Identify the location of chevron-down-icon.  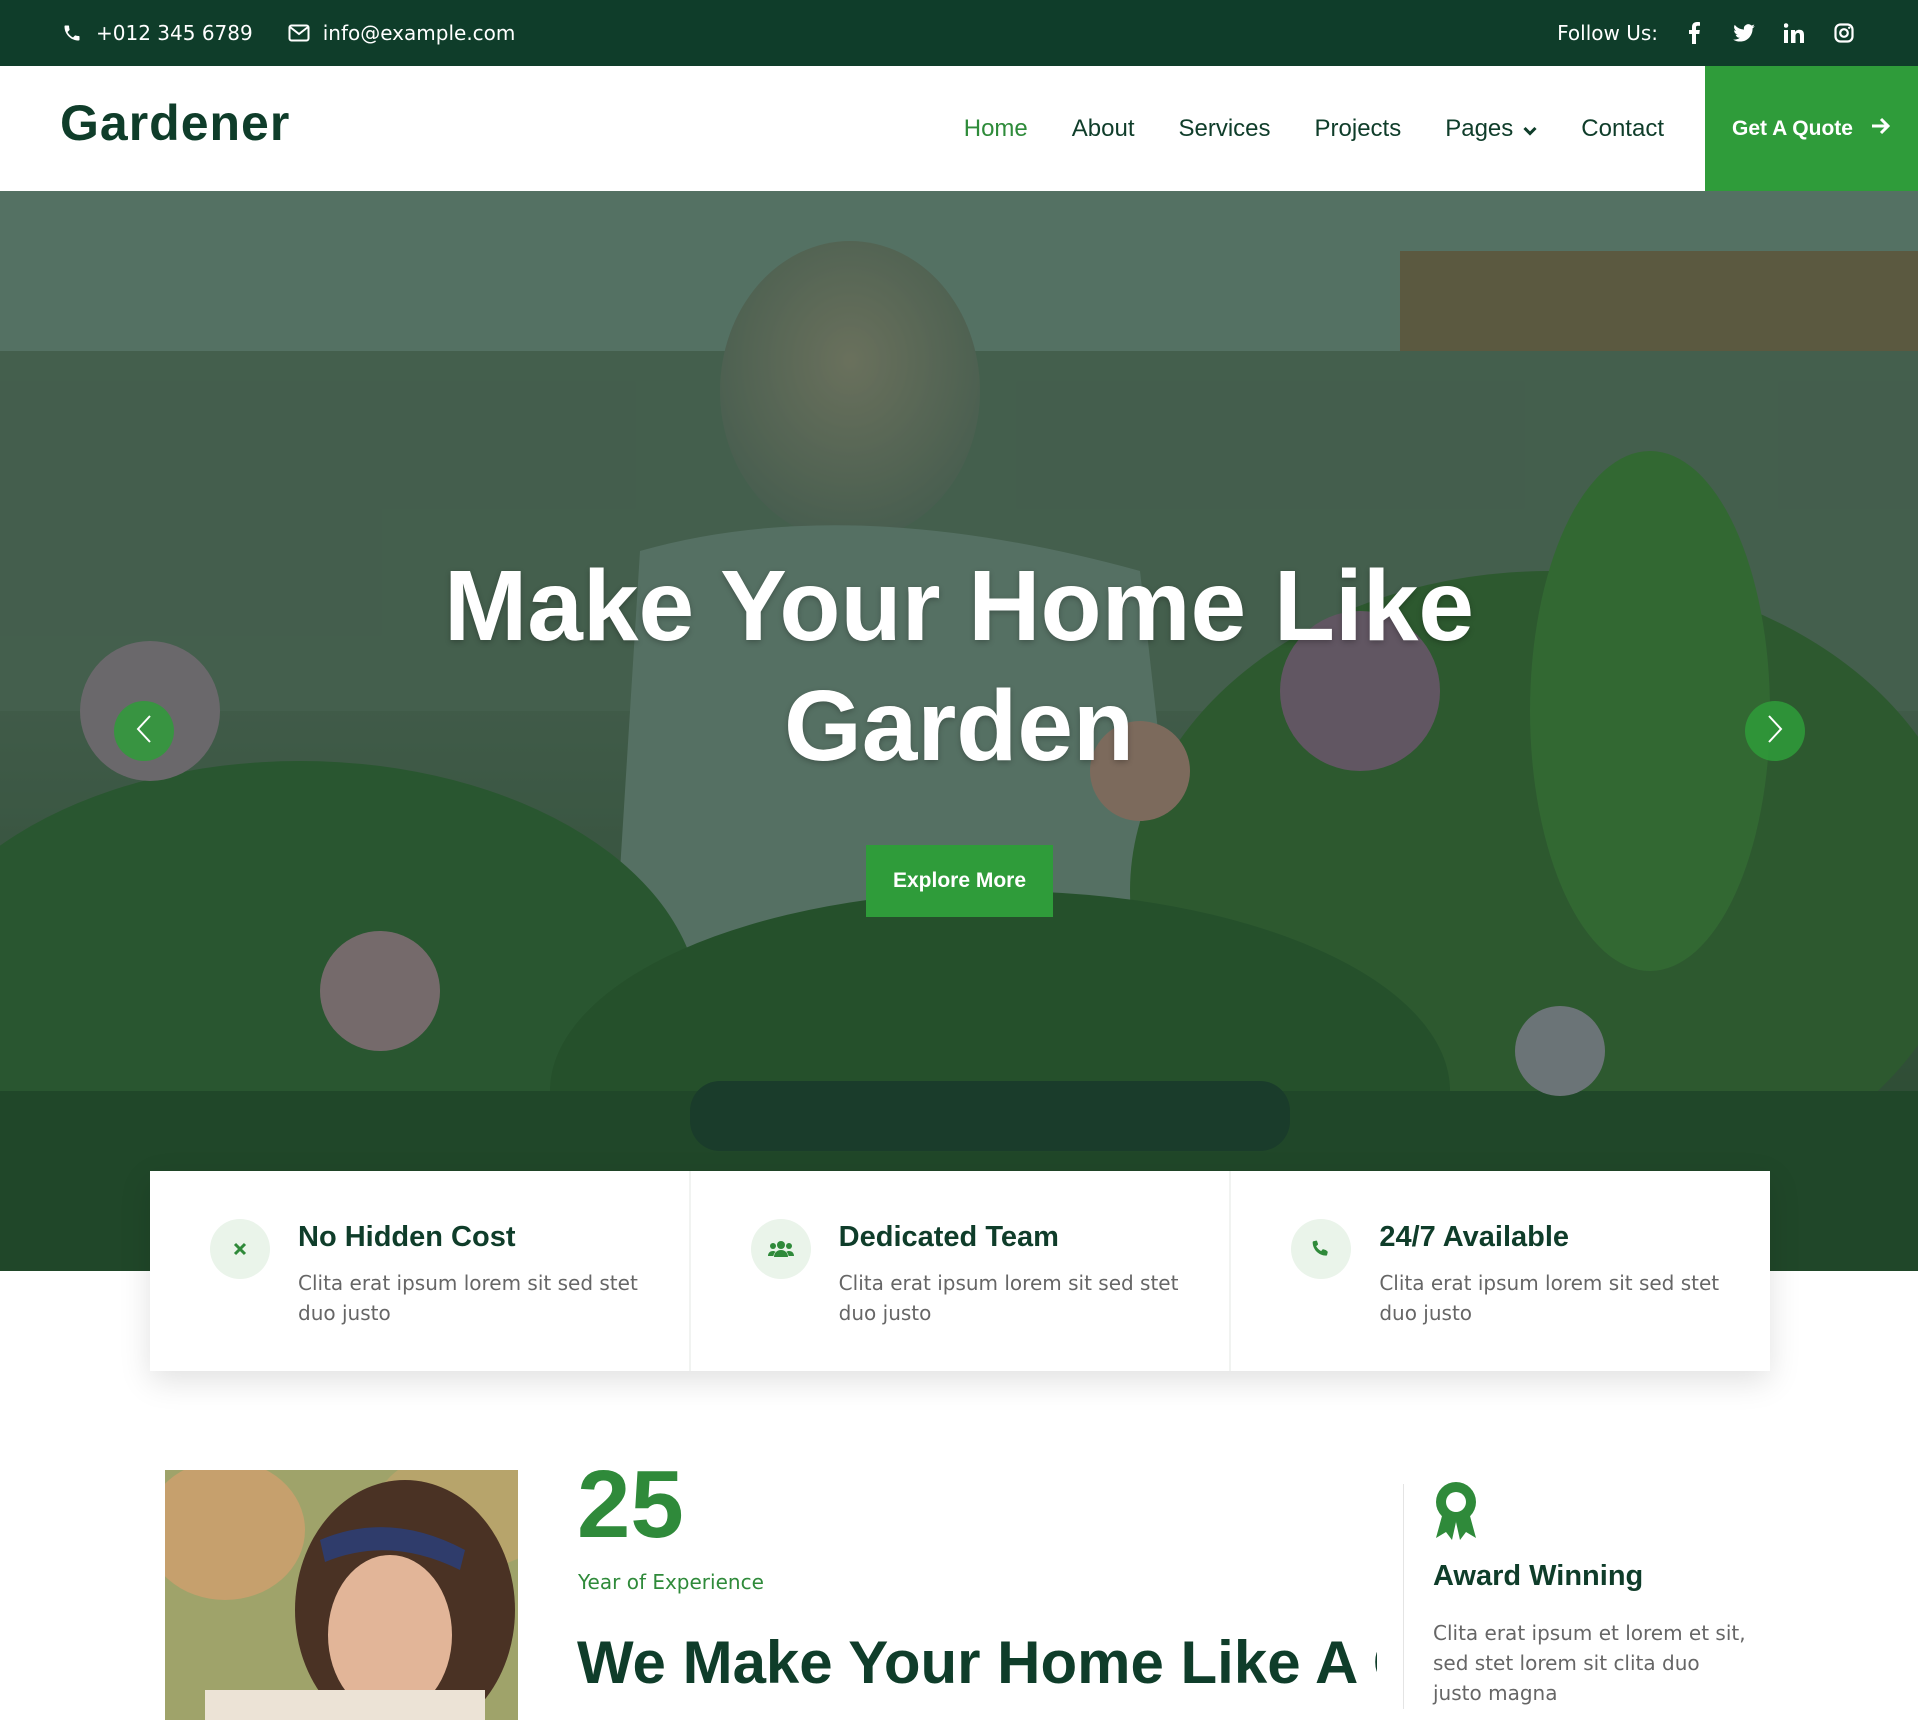
(1530, 129).